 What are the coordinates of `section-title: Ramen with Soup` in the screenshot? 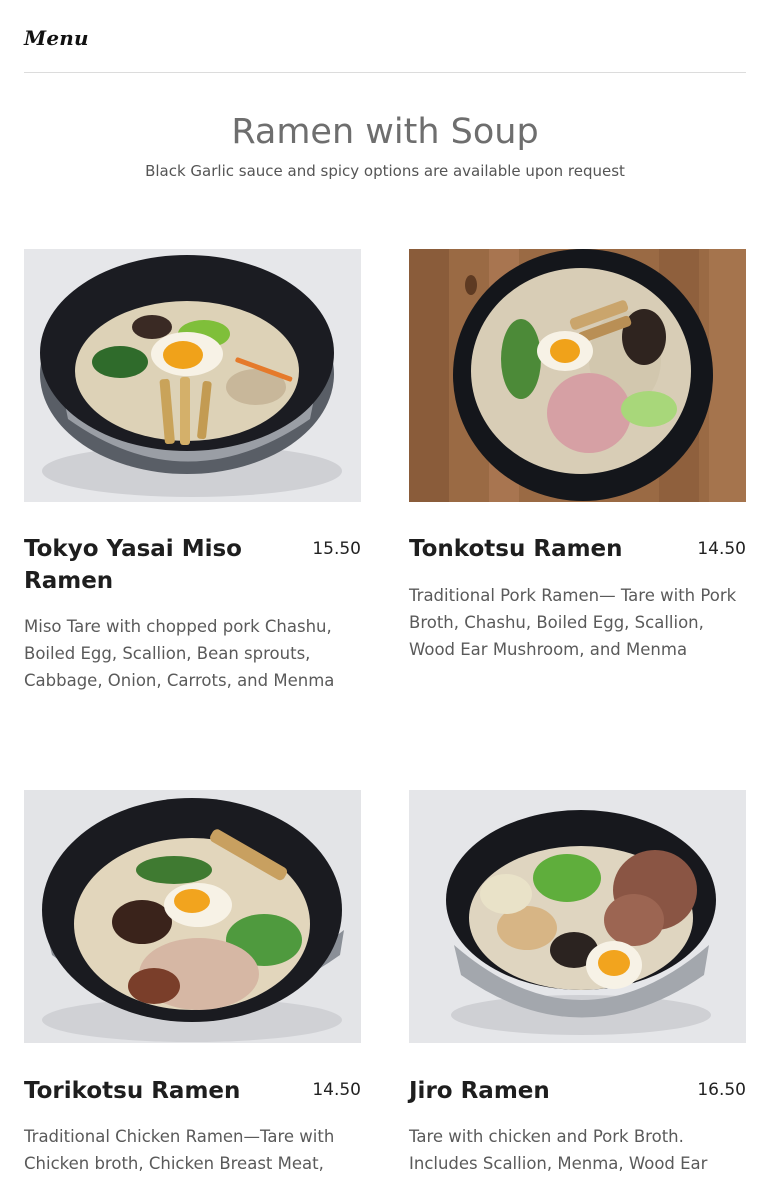 It's located at (385, 132).